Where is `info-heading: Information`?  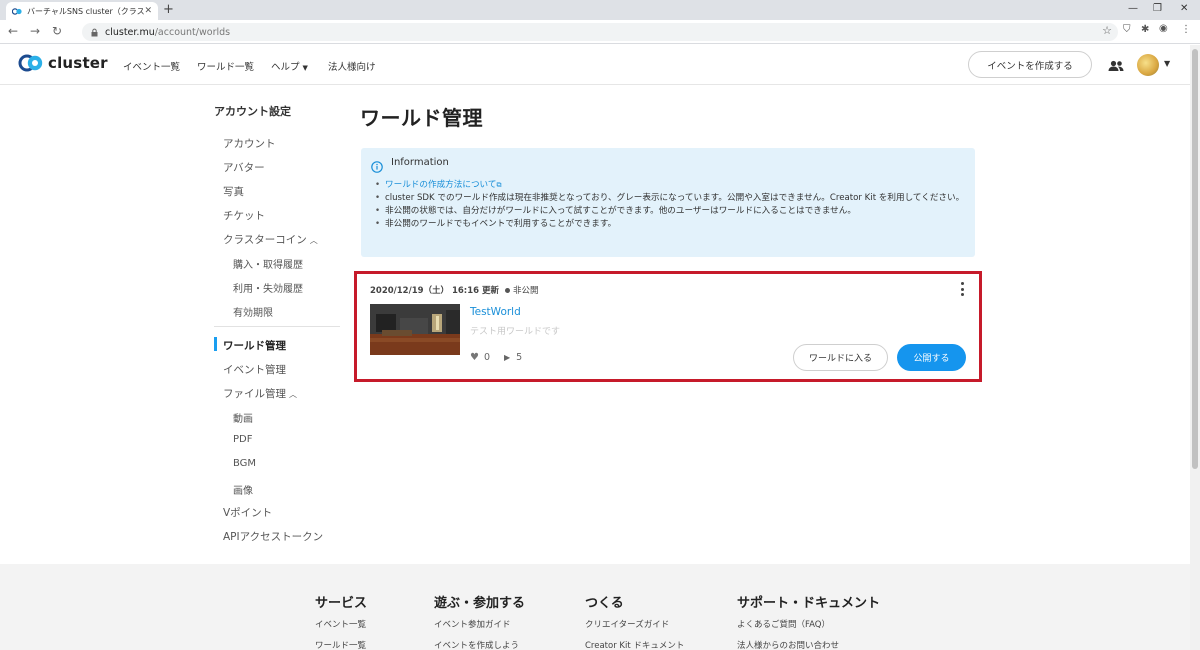 info-heading: Information is located at coordinates (420, 162).